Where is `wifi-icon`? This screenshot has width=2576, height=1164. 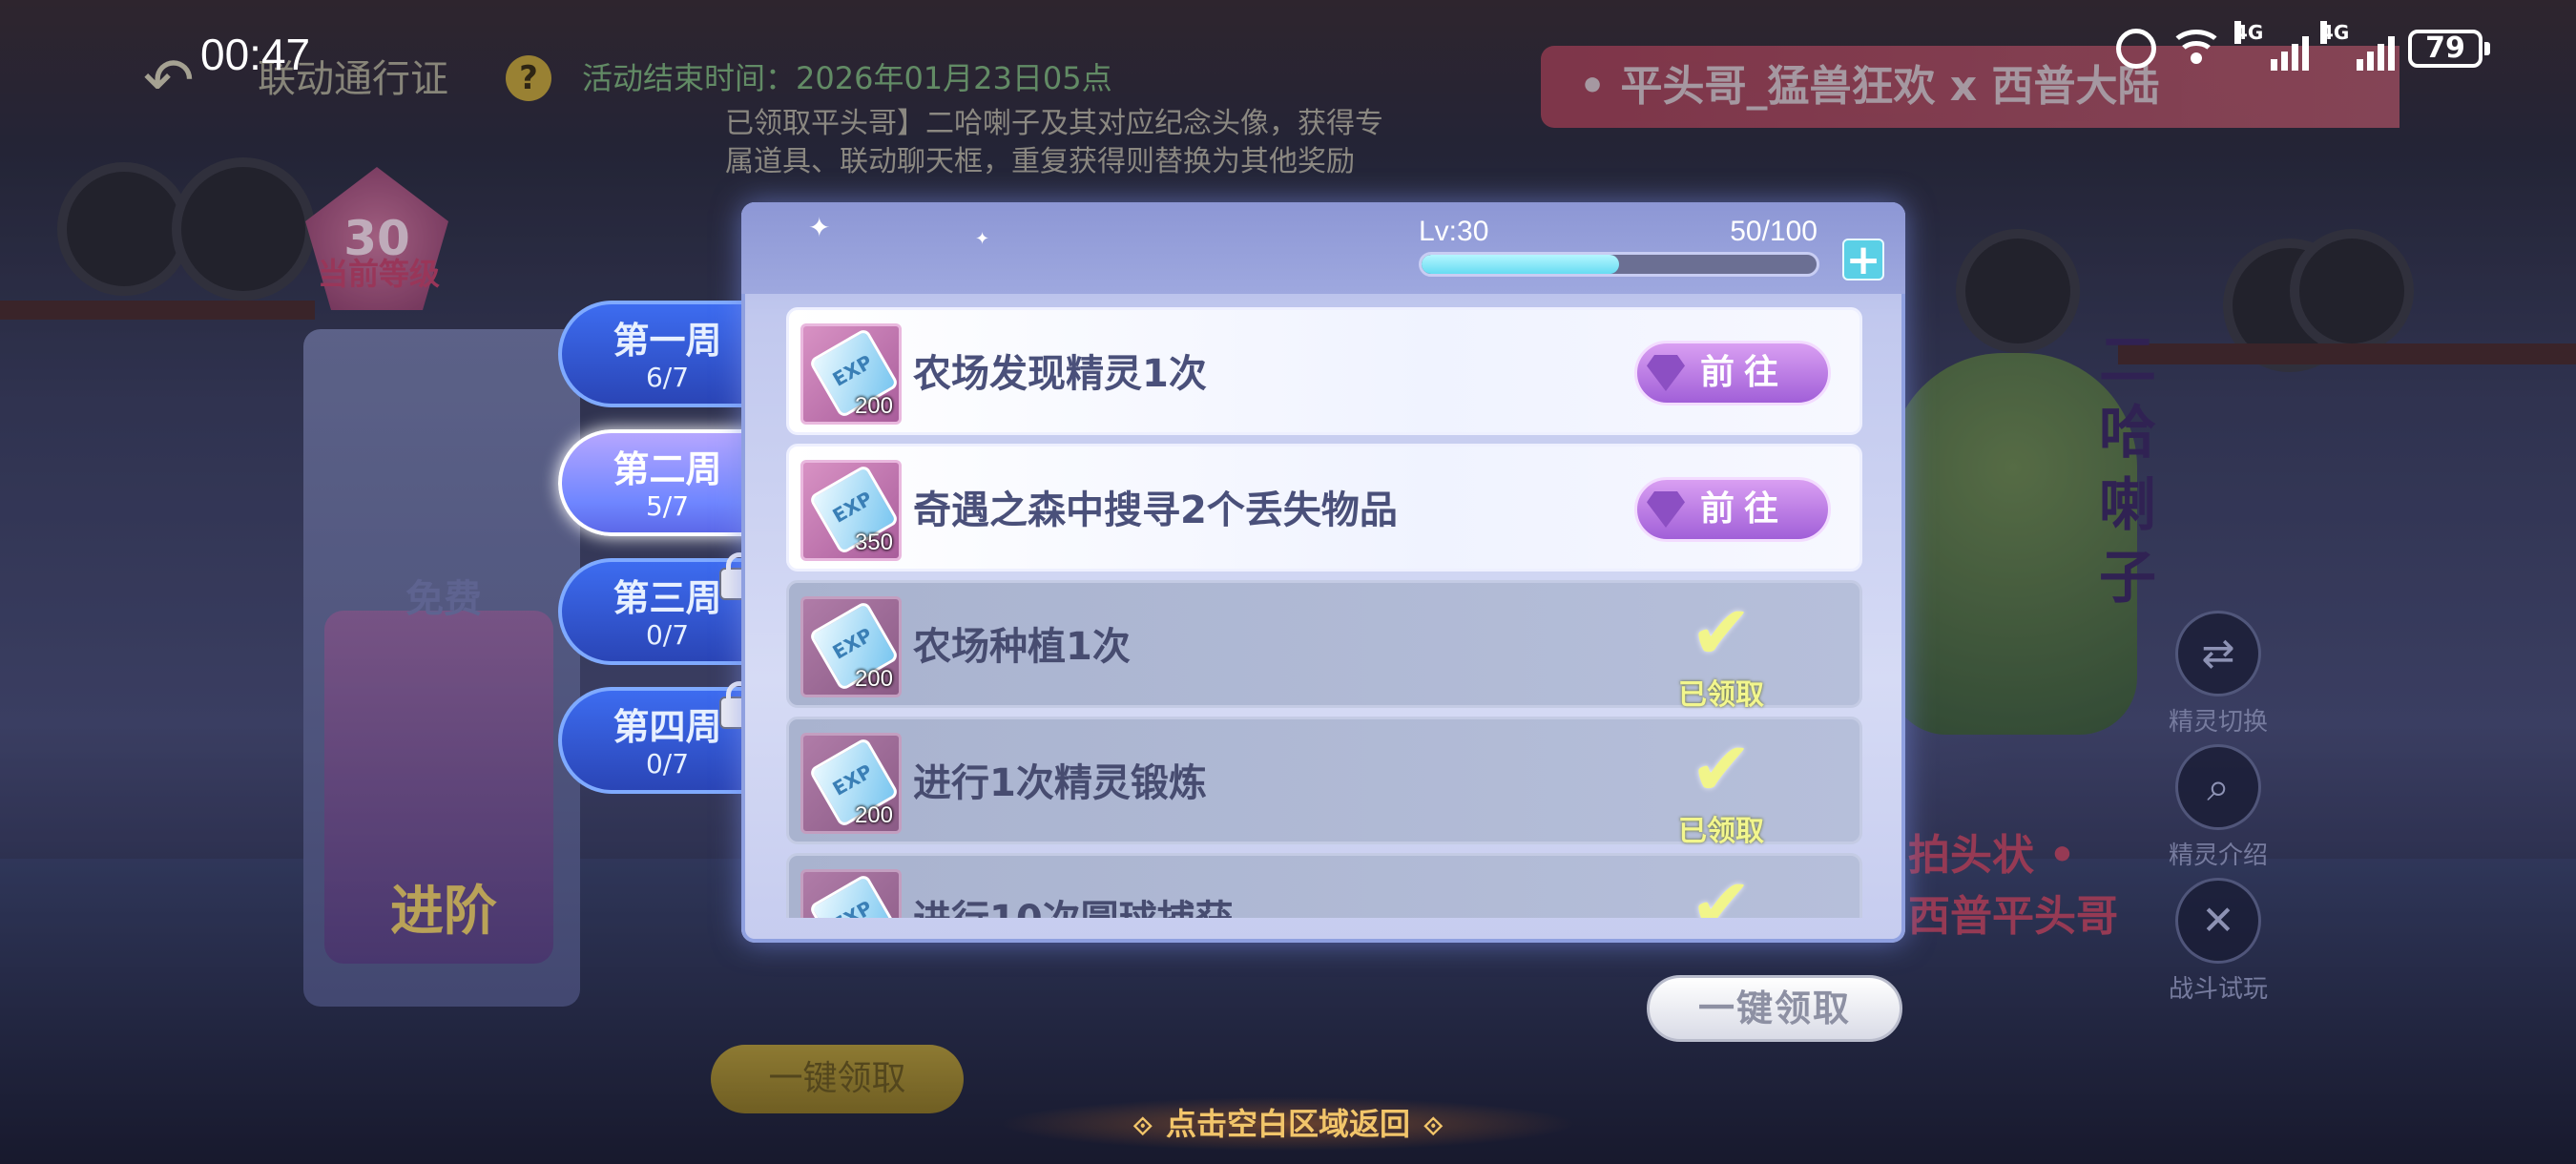 wifi-icon is located at coordinates (2196, 49).